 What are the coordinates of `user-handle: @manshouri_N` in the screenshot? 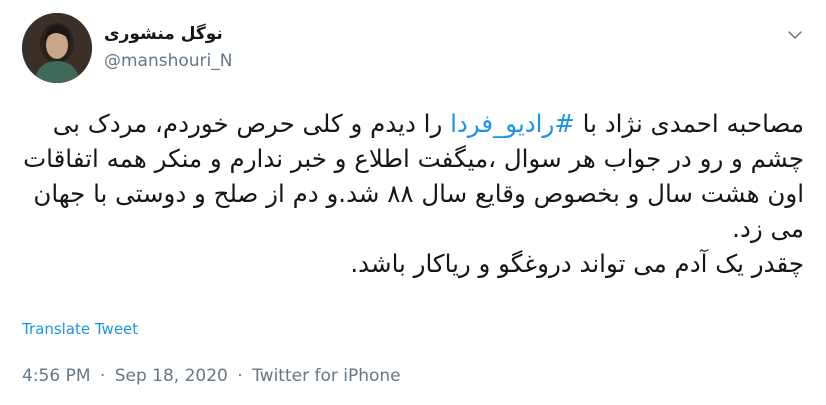 It's located at (168, 61).